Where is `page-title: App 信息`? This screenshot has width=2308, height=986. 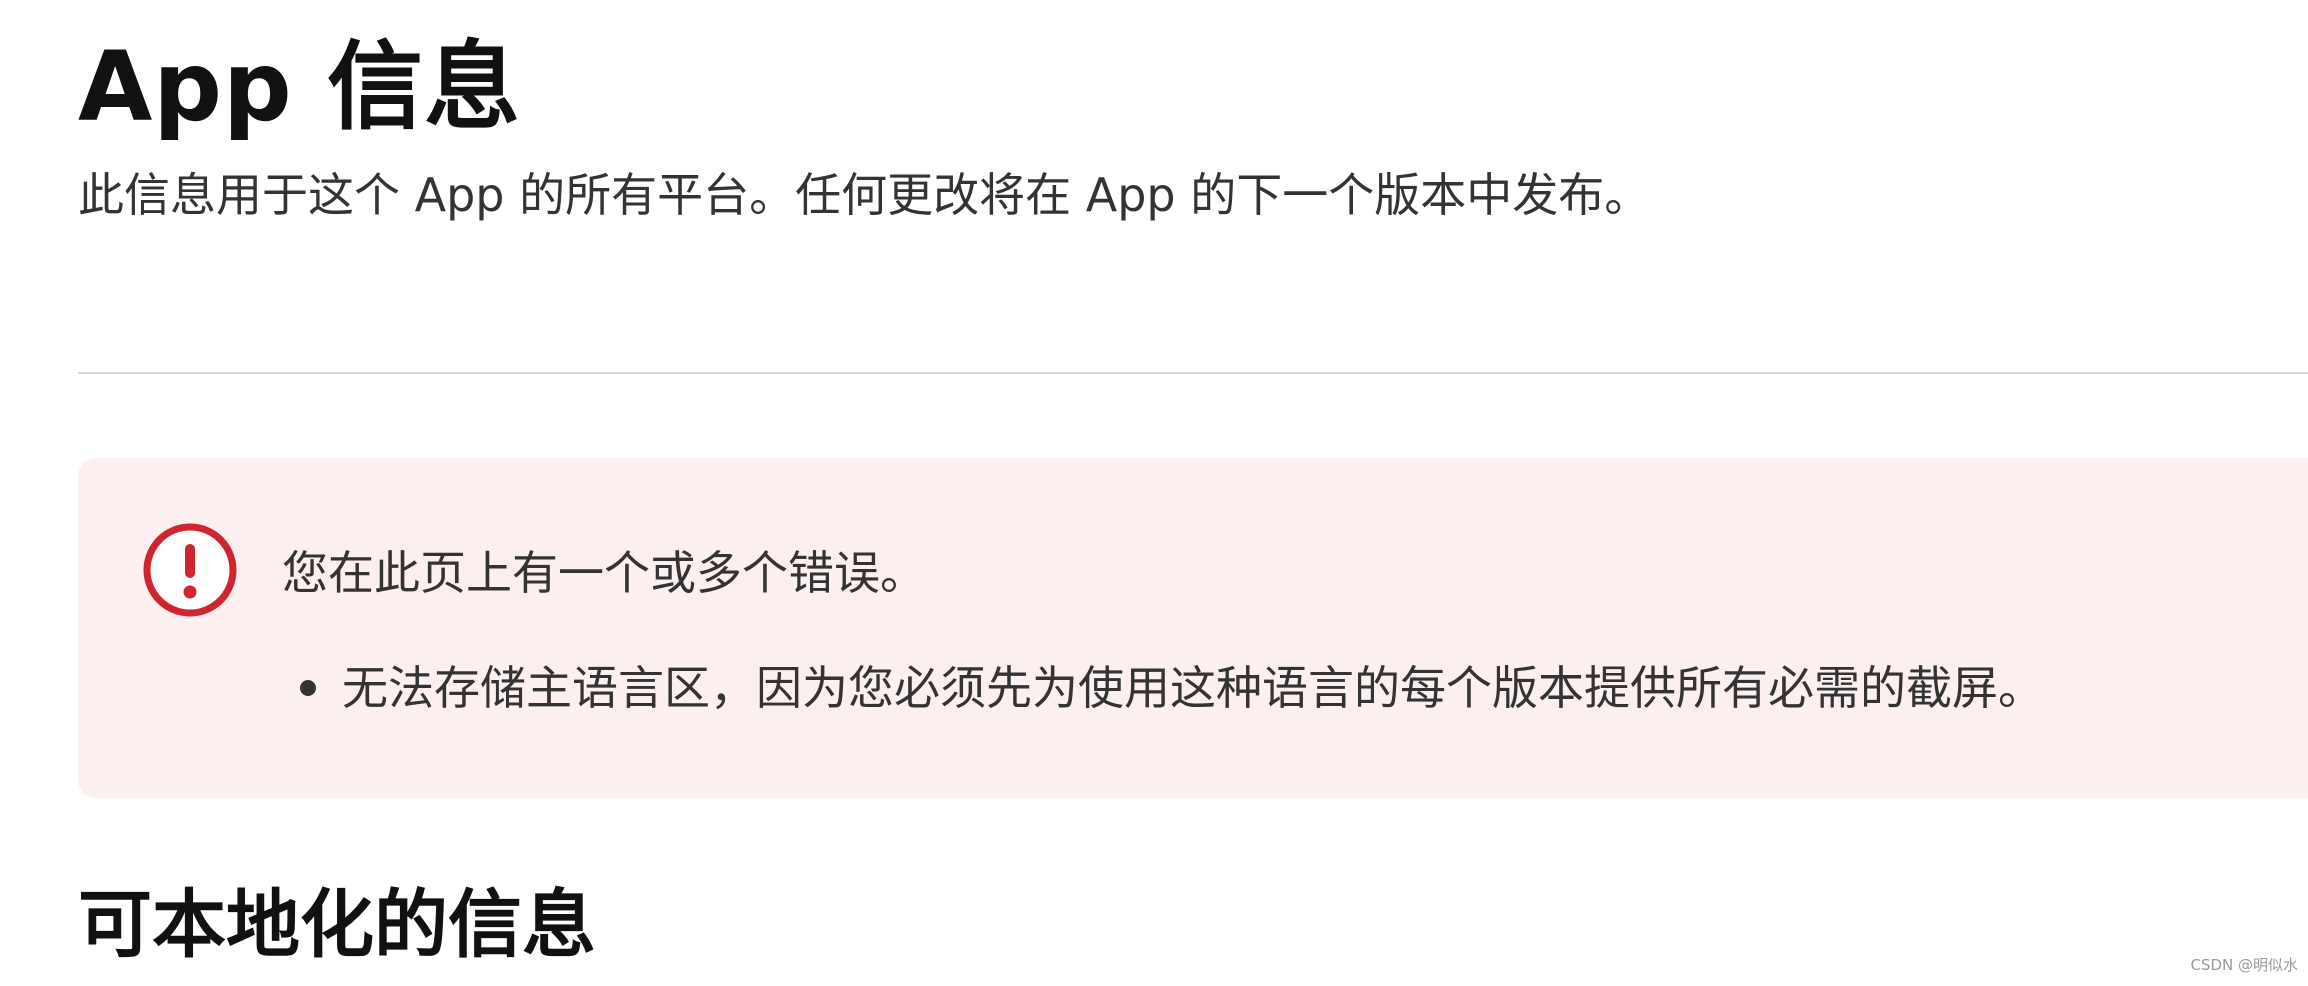 page-title: App 信息 is located at coordinates (300, 87).